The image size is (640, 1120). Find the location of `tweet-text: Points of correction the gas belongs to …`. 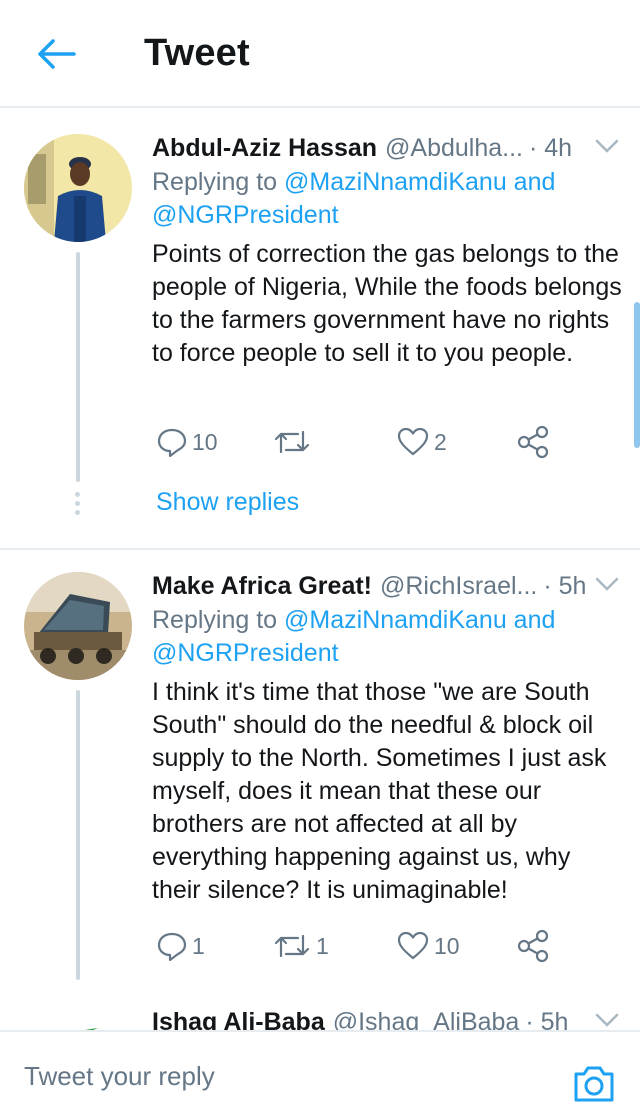

tweet-text: Points of correction the gas belongs to … is located at coordinates (387, 303).